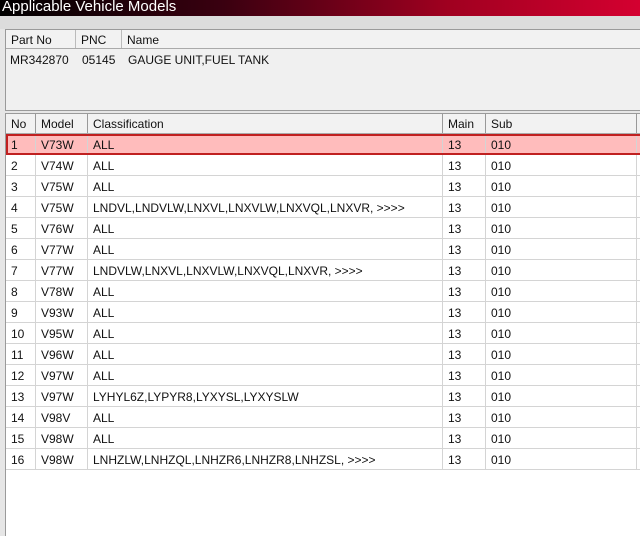 This screenshot has width=640, height=536. I want to click on table-row: 14 V98V ALL 13 010, so click(323, 417).